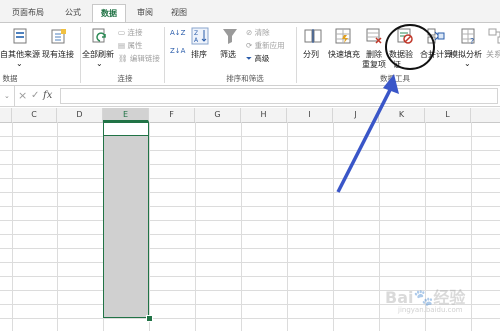 This screenshot has width=500, height=331. Describe the element at coordinates (126, 115) in the screenshot. I see `column-header-e: E` at that location.